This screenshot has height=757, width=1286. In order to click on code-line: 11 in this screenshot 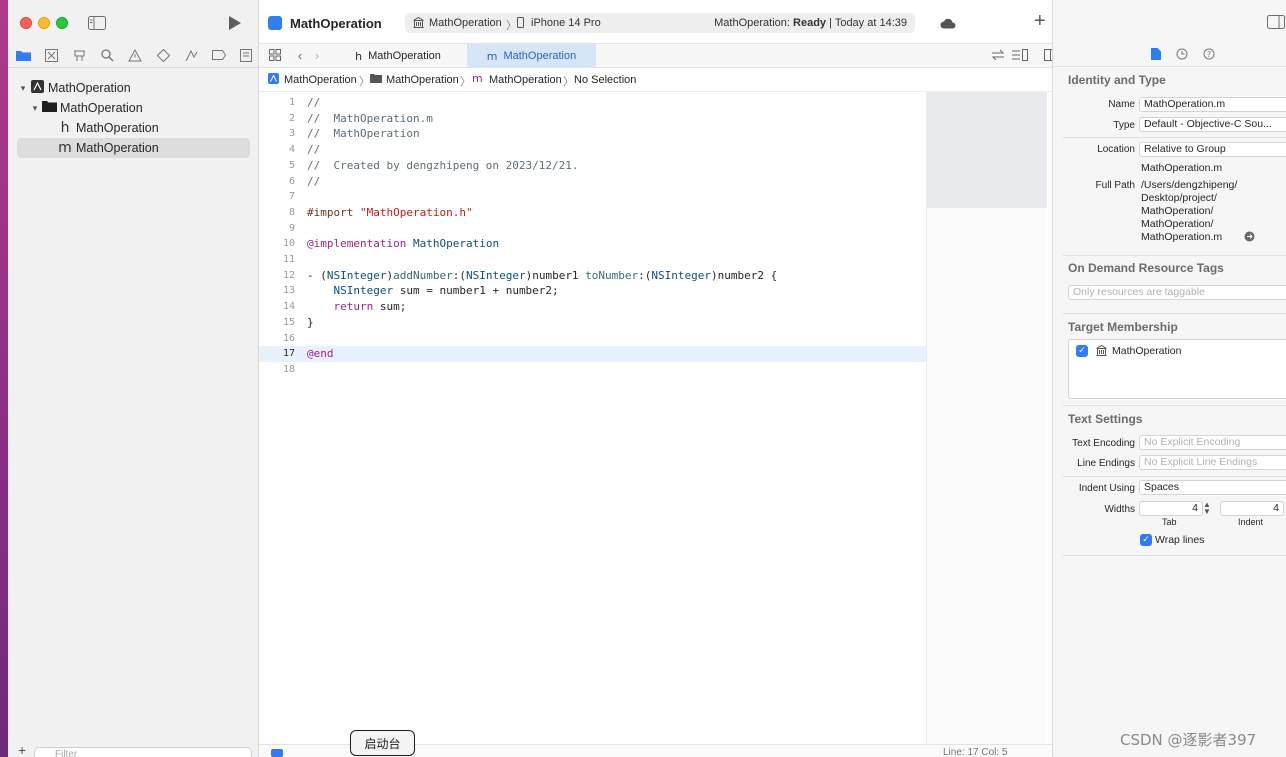, I will do `click(592, 260)`.